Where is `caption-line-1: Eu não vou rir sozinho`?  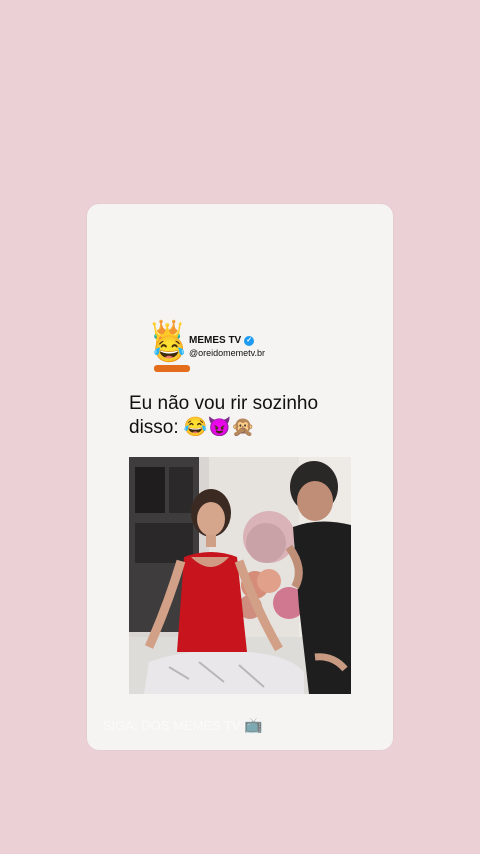 caption-line-1: Eu não vou rir sozinho is located at coordinates (224, 403).